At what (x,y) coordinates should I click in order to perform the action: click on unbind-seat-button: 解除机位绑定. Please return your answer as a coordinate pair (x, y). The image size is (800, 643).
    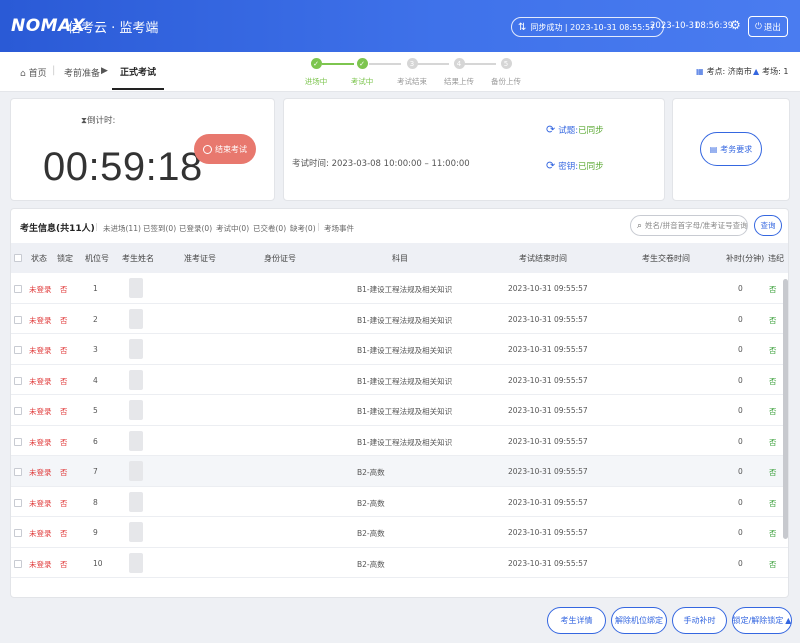
    Looking at the image, I should click on (639, 620).